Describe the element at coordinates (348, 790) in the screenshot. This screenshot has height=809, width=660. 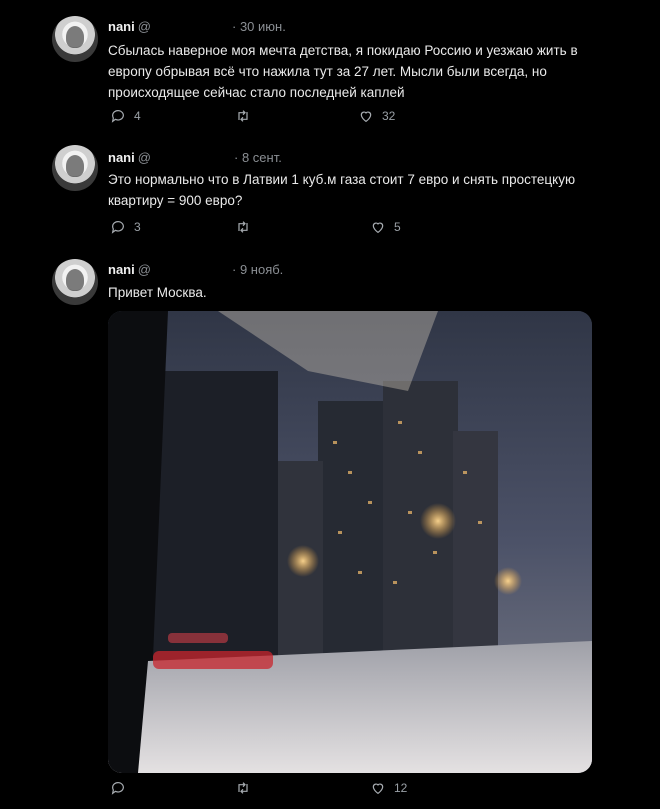
I see `tweet-actions: 12` at that location.